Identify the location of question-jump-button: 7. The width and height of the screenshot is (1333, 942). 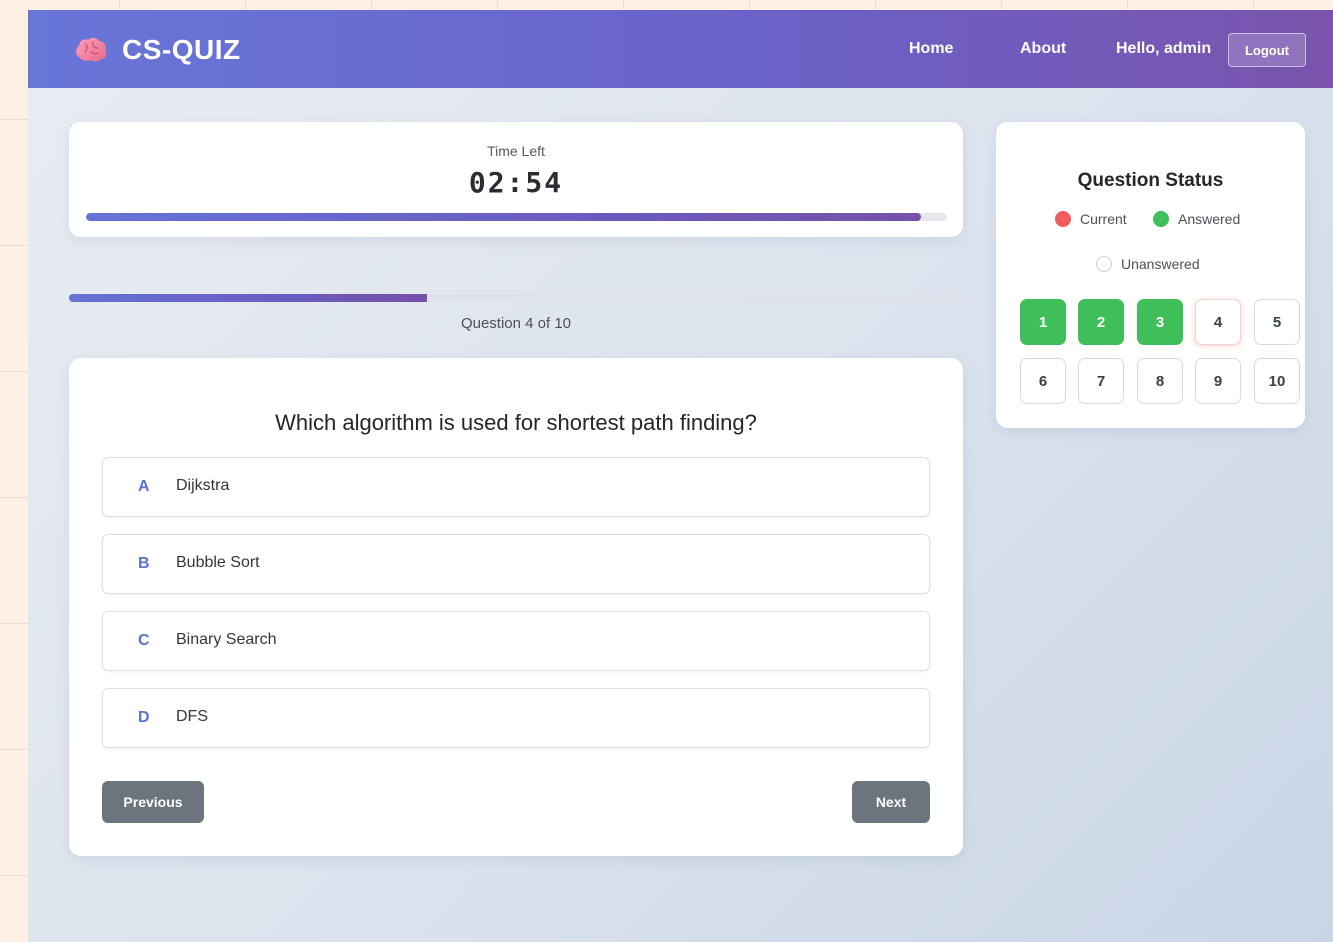
(1101, 381).